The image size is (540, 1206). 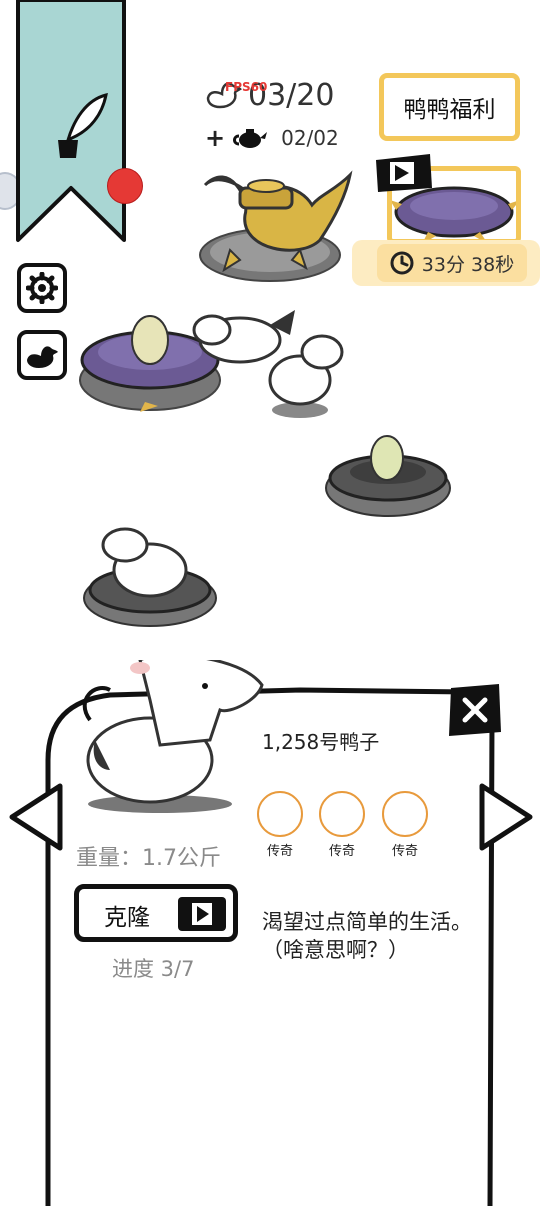 What do you see at coordinates (250, 138) in the screenshot?
I see `teapot-icon` at bounding box center [250, 138].